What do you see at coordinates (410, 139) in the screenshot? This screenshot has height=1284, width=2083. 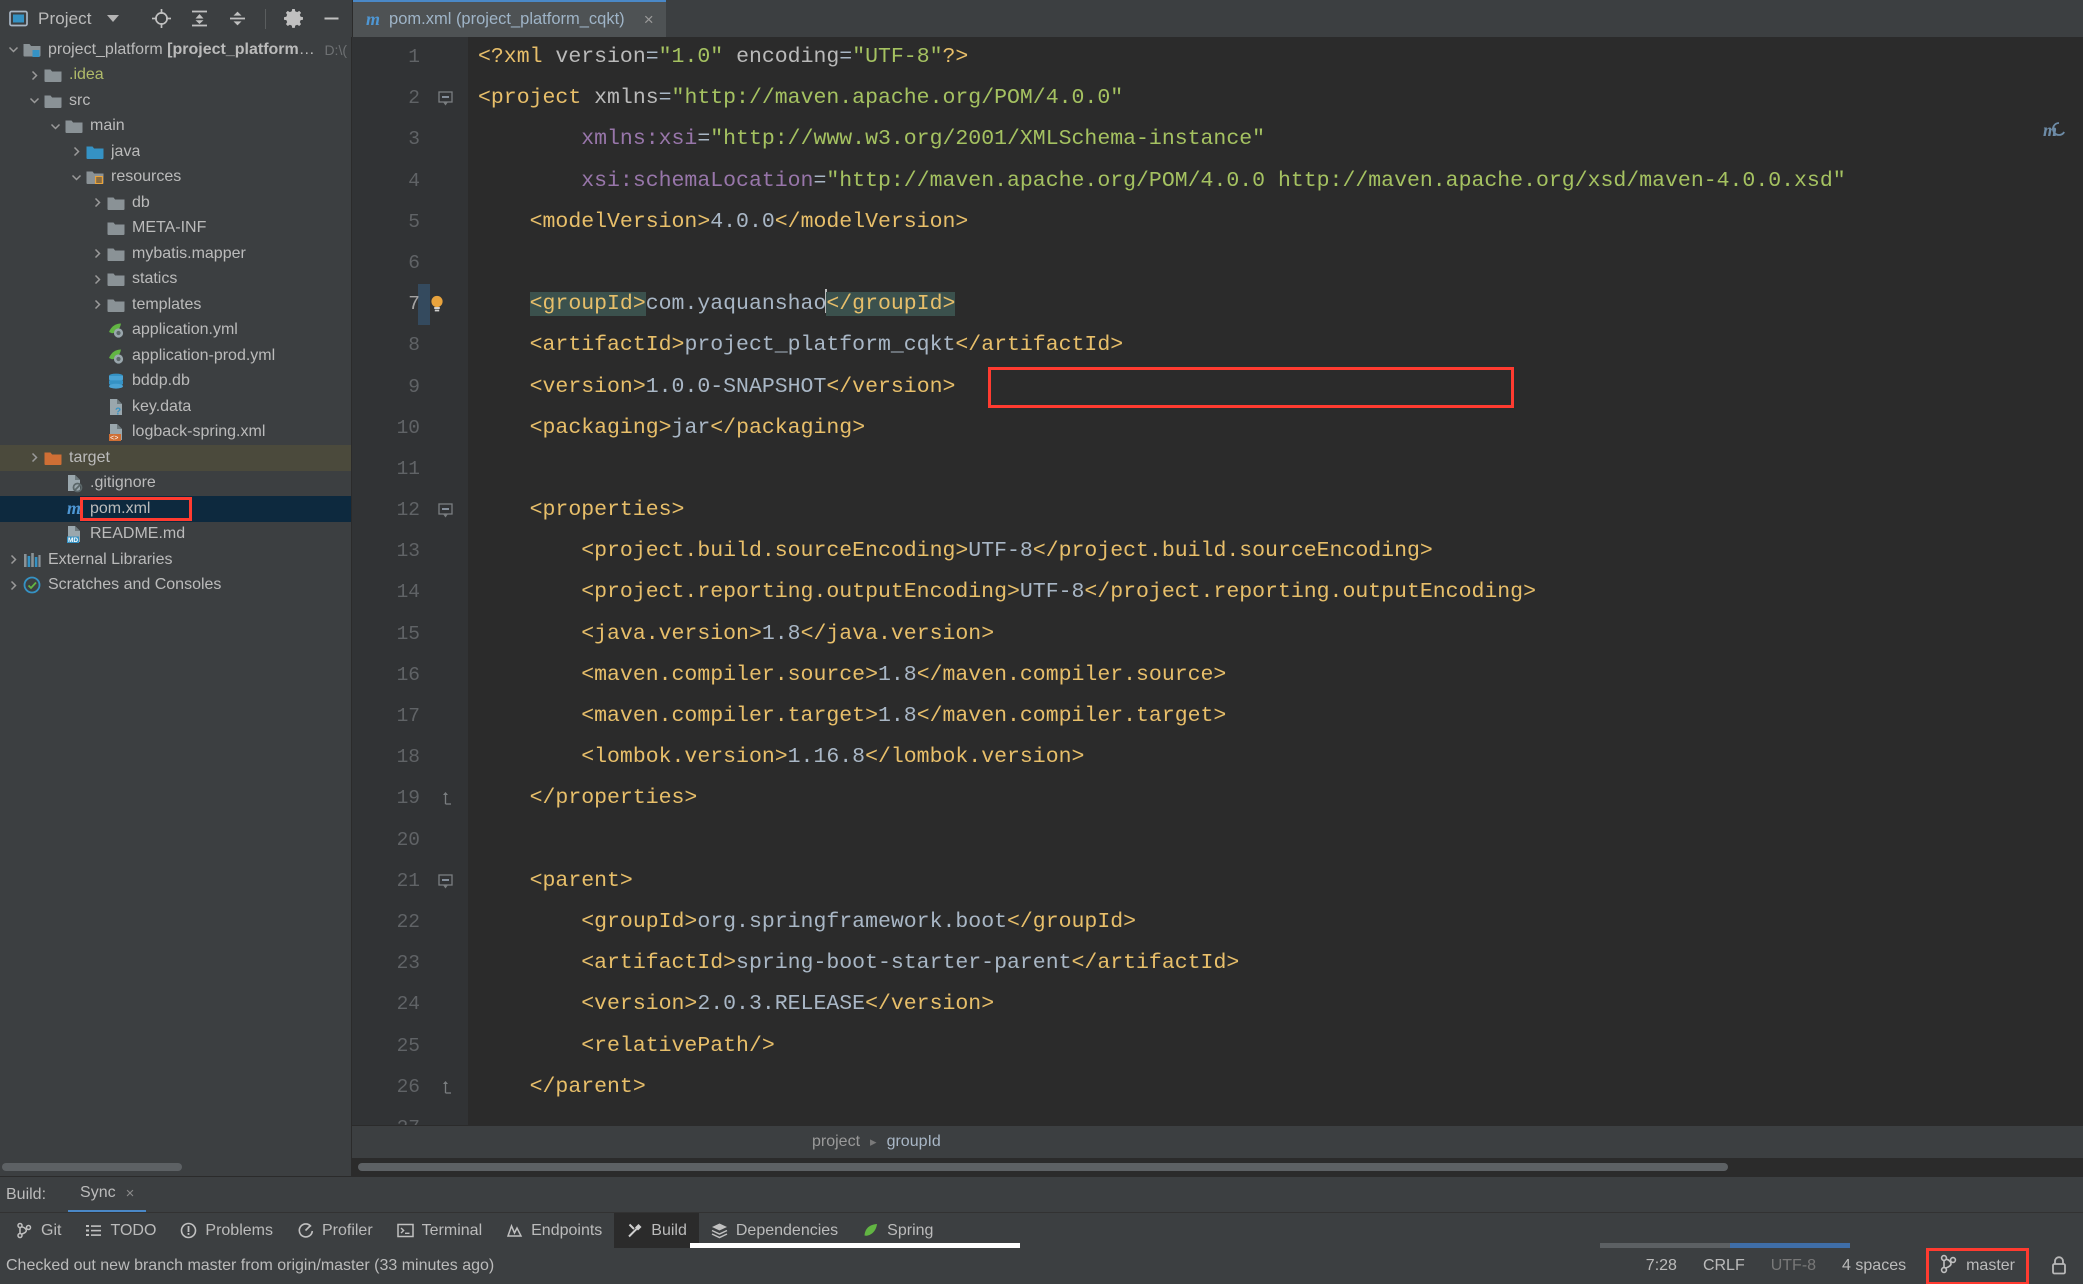 I see `gutter-line: 3` at bounding box center [410, 139].